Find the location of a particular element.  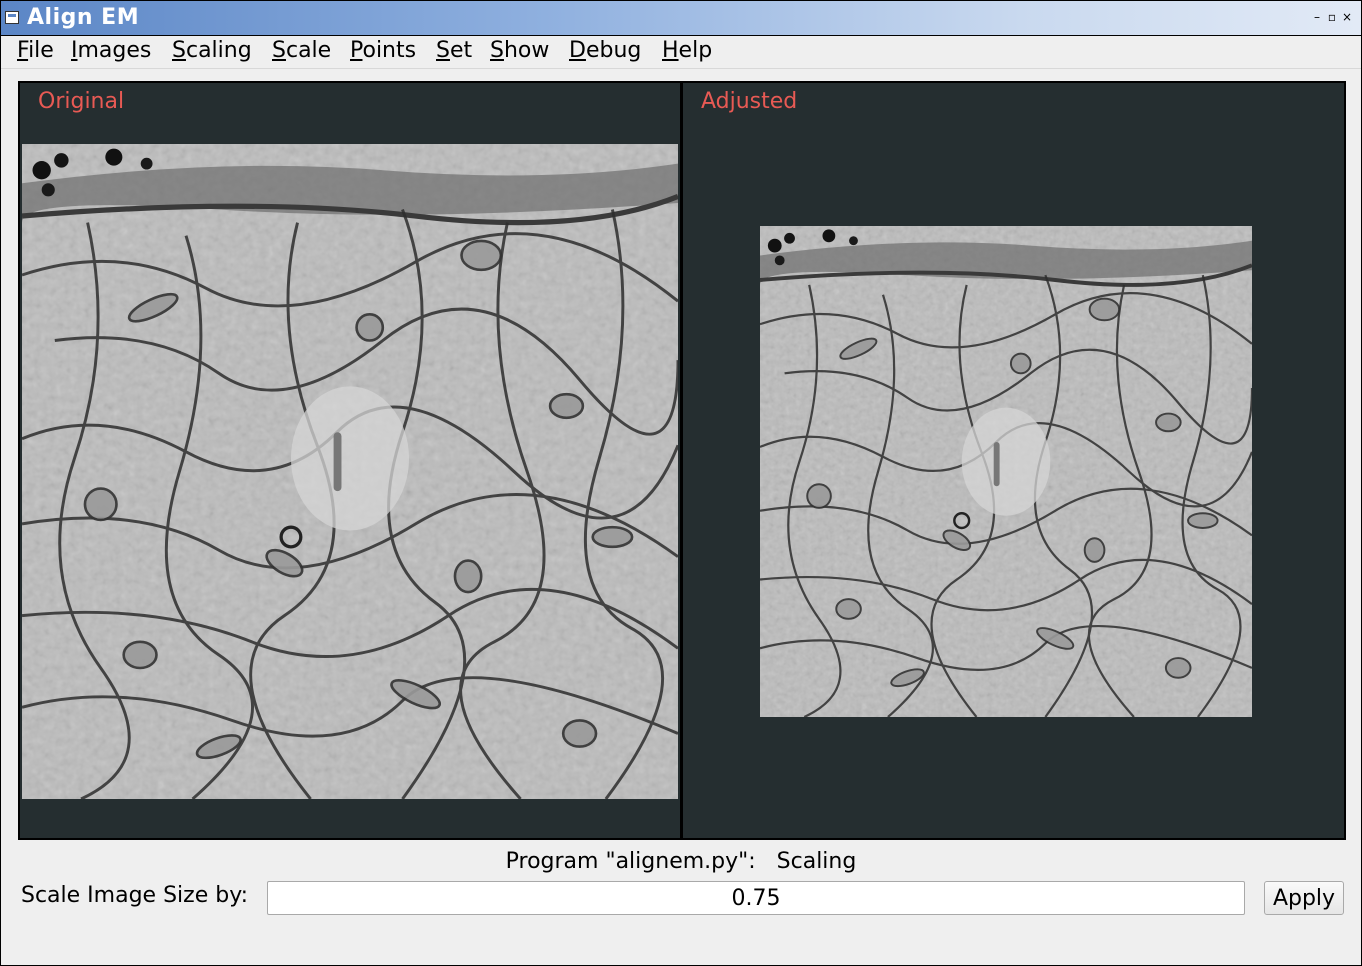

original-panel-label: Original is located at coordinates (81, 101).